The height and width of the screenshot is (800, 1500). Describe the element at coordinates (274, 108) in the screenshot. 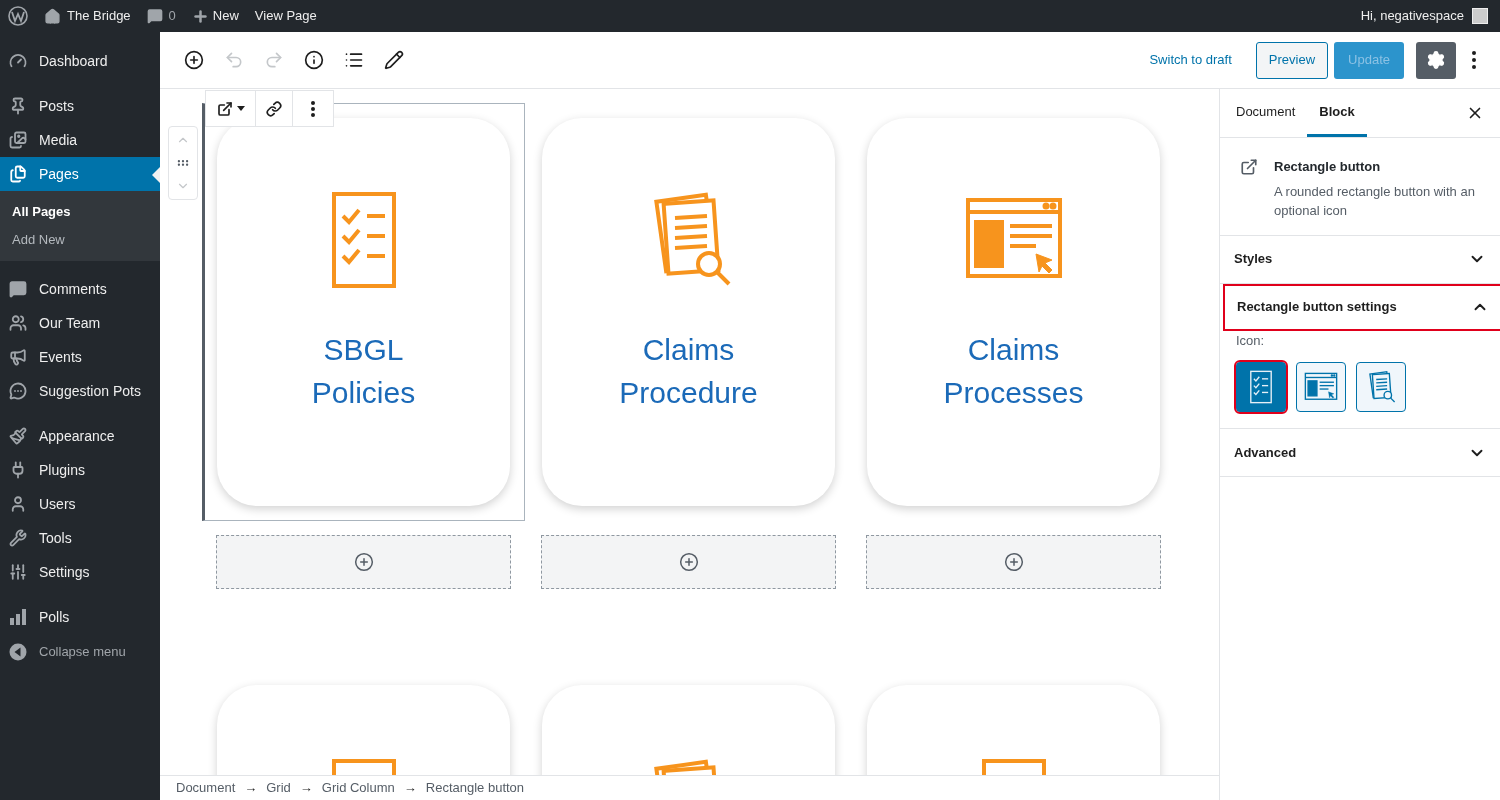

I see `link-icon` at that location.